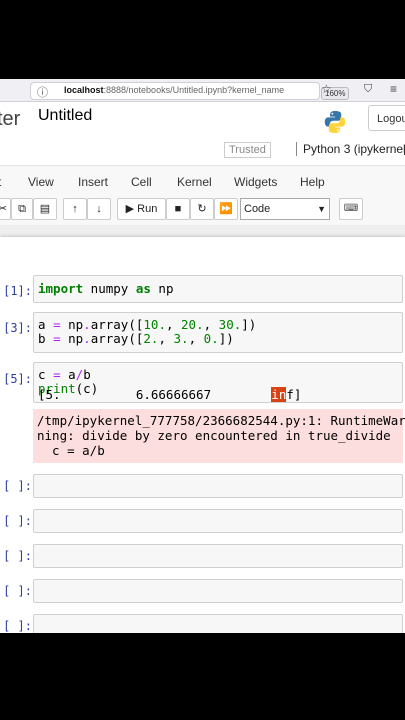  What do you see at coordinates (10, 119) in the screenshot?
I see `jupyter-logo-text: ter` at bounding box center [10, 119].